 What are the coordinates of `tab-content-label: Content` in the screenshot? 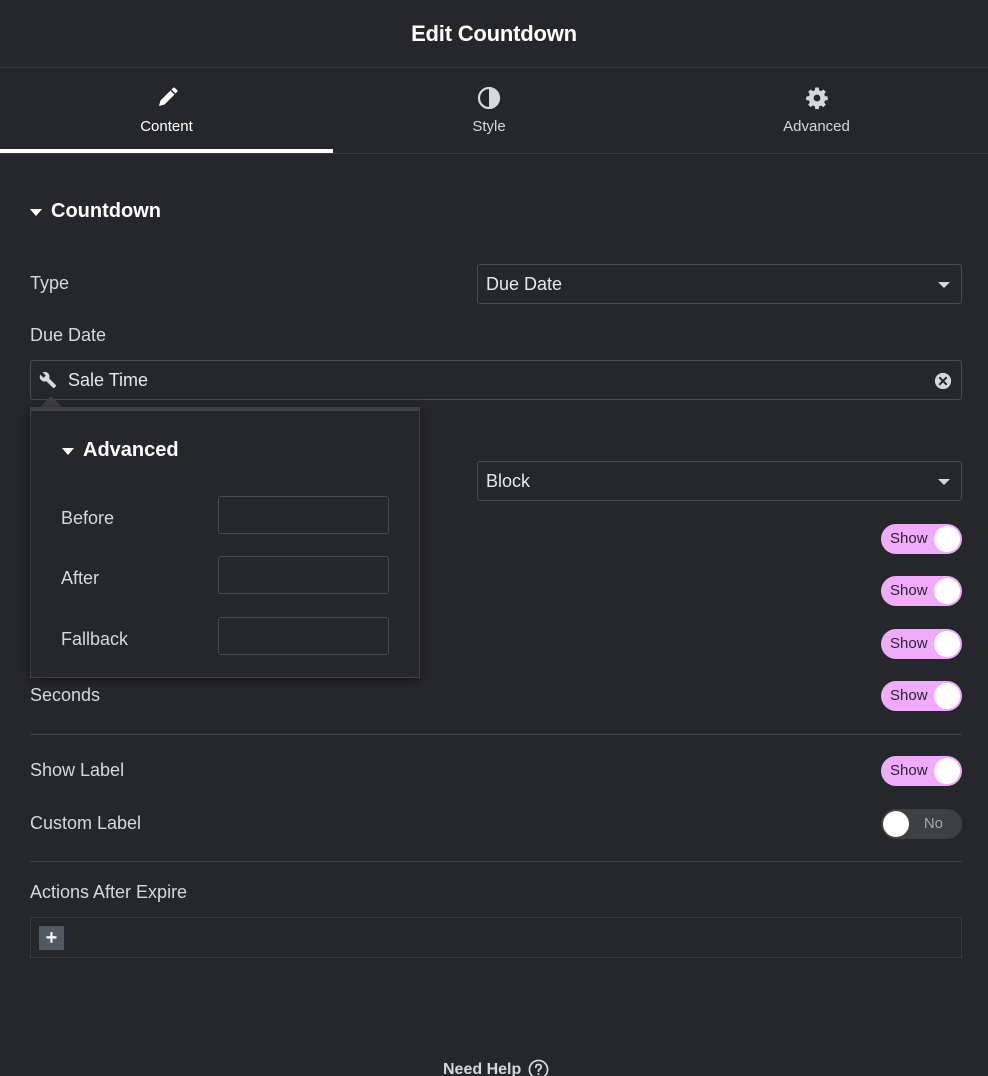 It's located at (166, 126).